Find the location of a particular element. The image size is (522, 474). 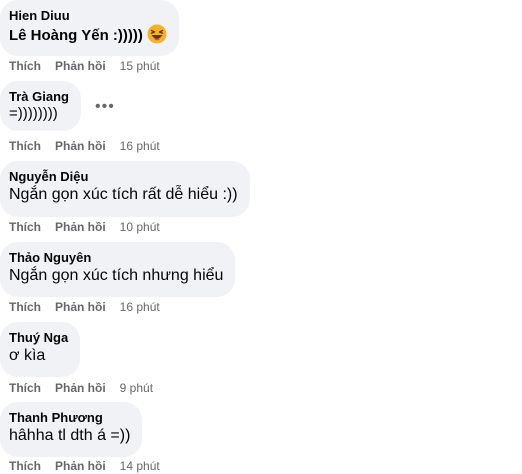

comment-actions: Thích Phản hồi 14 phút is located at coordinates (84, 466).